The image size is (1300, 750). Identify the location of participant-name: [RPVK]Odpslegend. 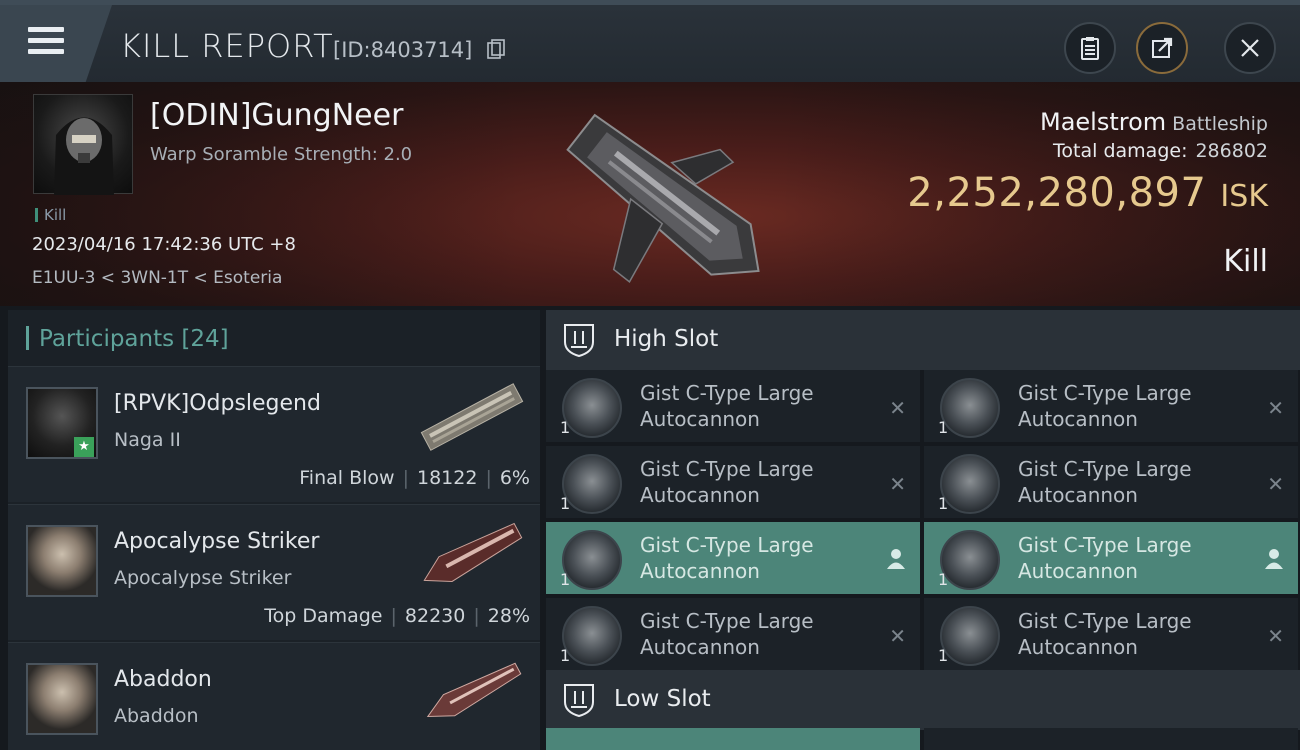
(217, 403).